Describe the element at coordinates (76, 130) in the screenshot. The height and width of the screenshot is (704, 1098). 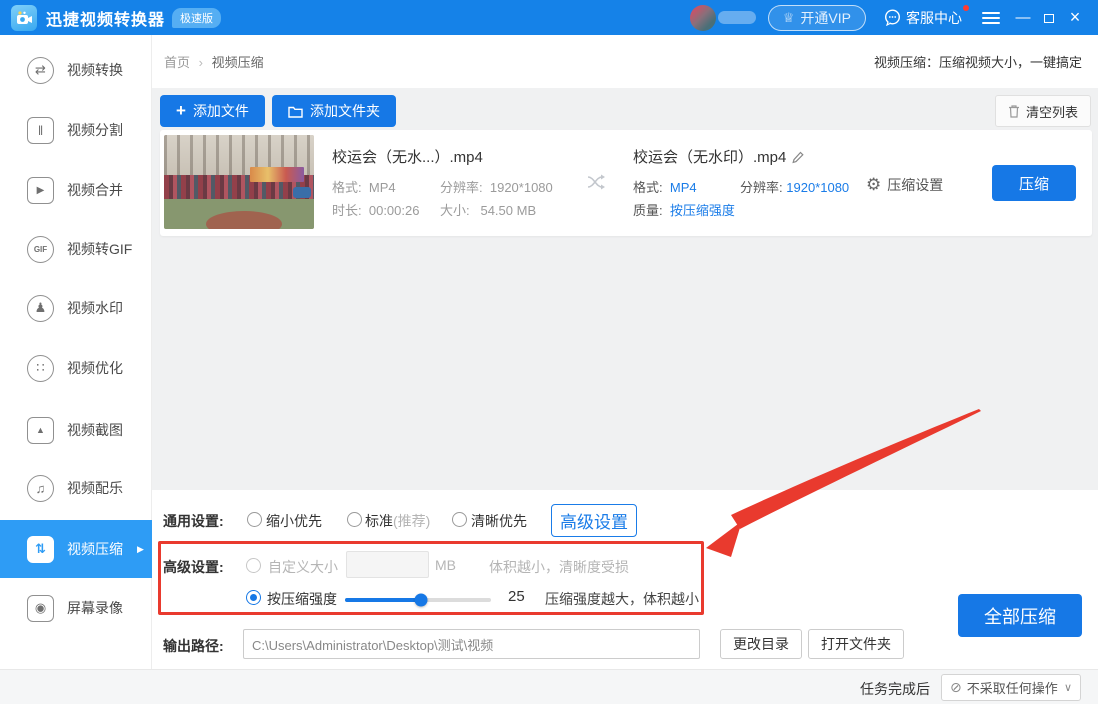
I see `sidebar-item-video-split: ‖ 视频分割` at that location.